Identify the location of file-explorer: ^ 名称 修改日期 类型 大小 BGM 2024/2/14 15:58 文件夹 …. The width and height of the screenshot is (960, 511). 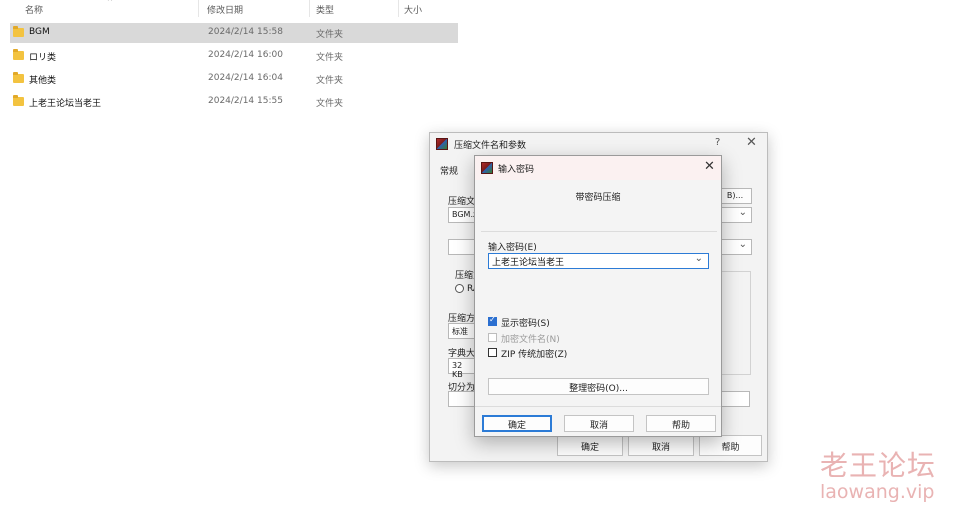
(230, 57).